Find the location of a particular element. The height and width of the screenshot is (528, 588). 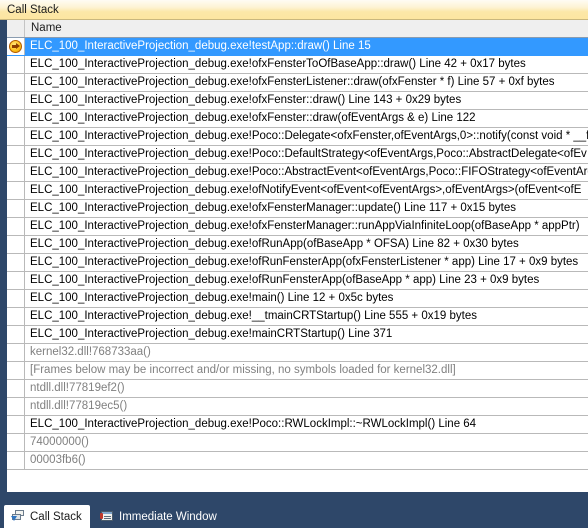

tab-call-stack: Call Stack is located at coordinates (47, 516).